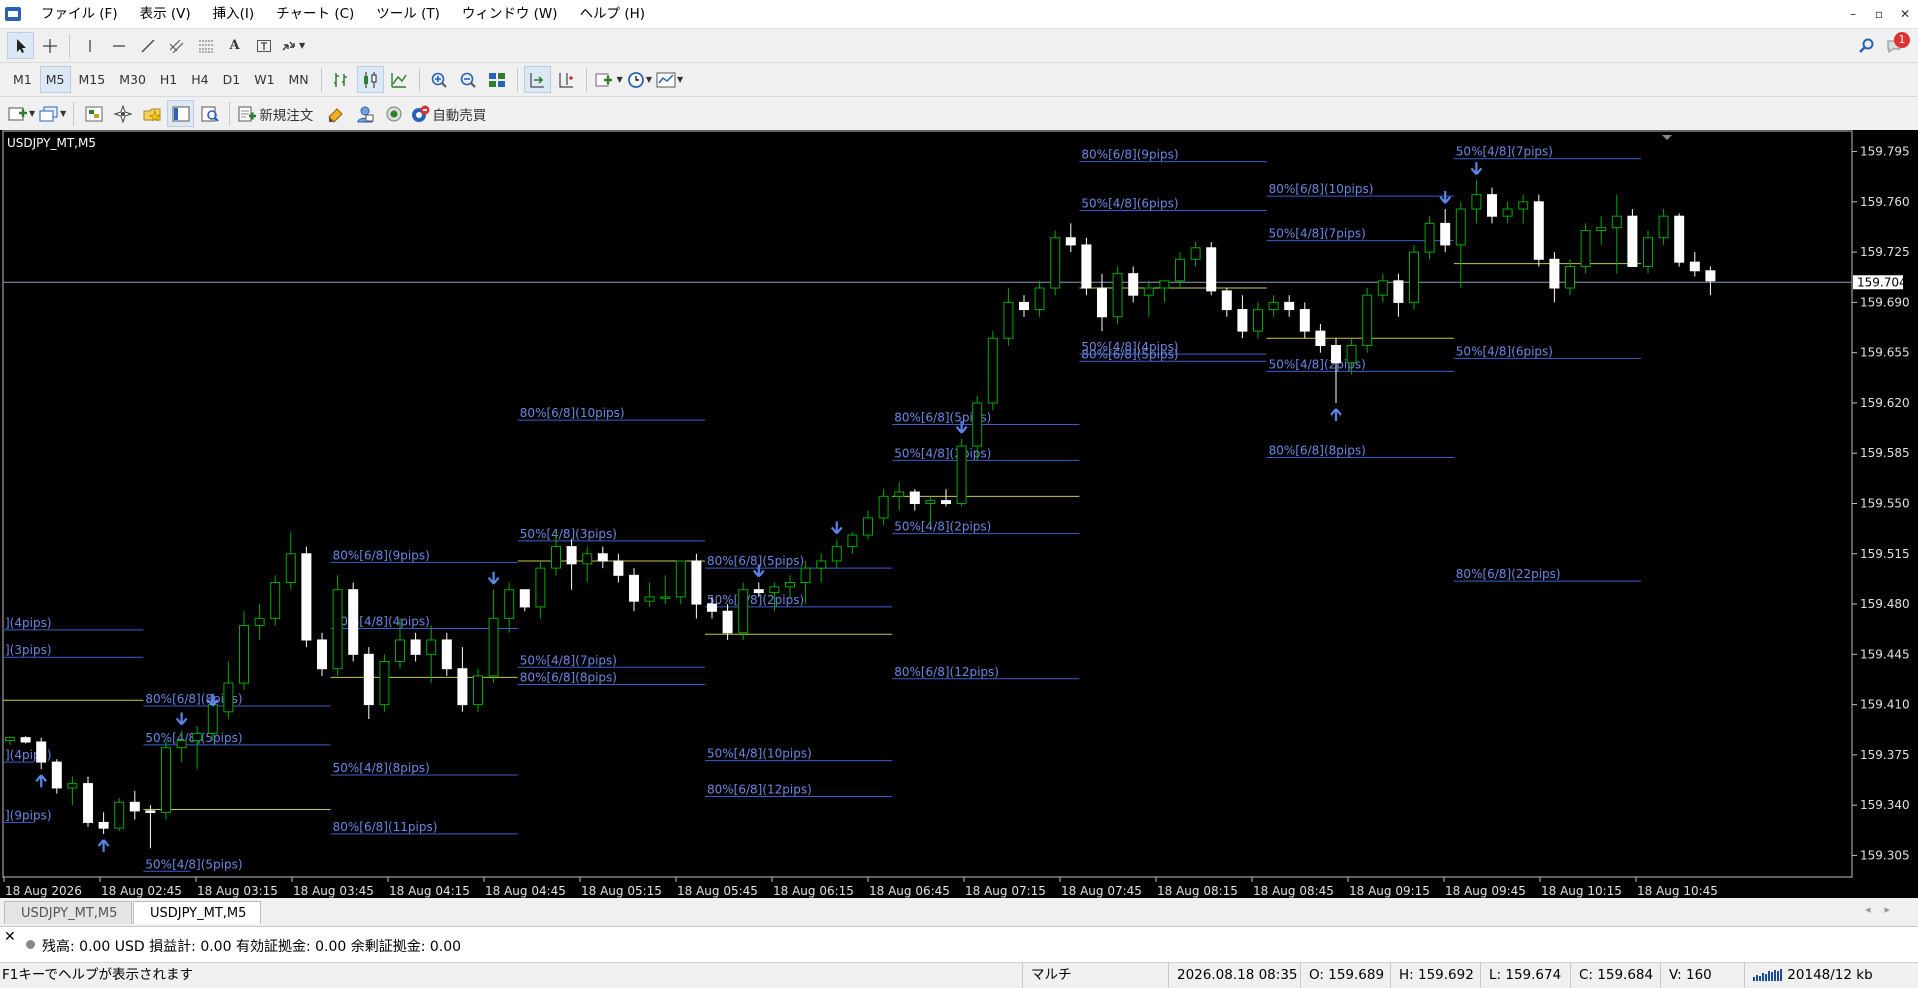 The height and width of the screenshot is (988, 1918). I want to click on indicators-icon: ▼, so click(608, 79).